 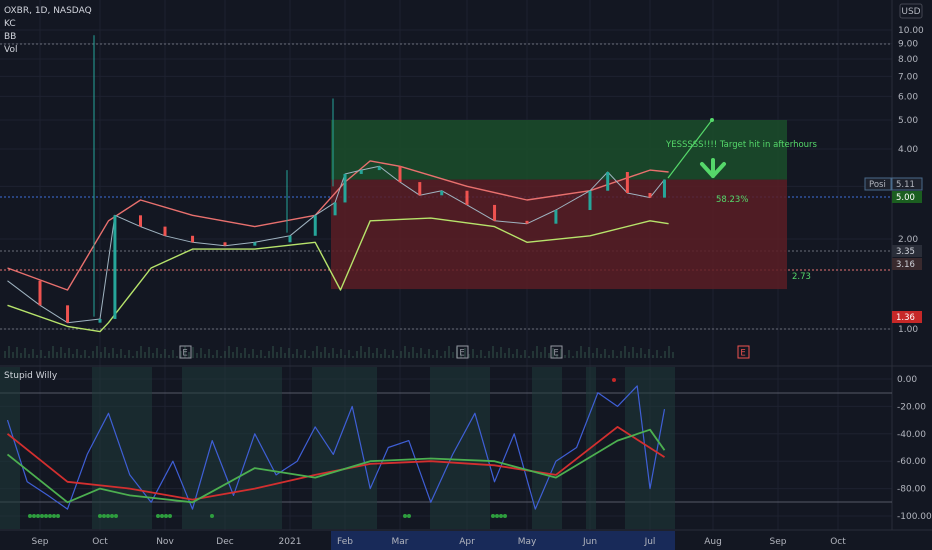 I want to click on osc-tick: -40.00, so click(x=911, y=435).